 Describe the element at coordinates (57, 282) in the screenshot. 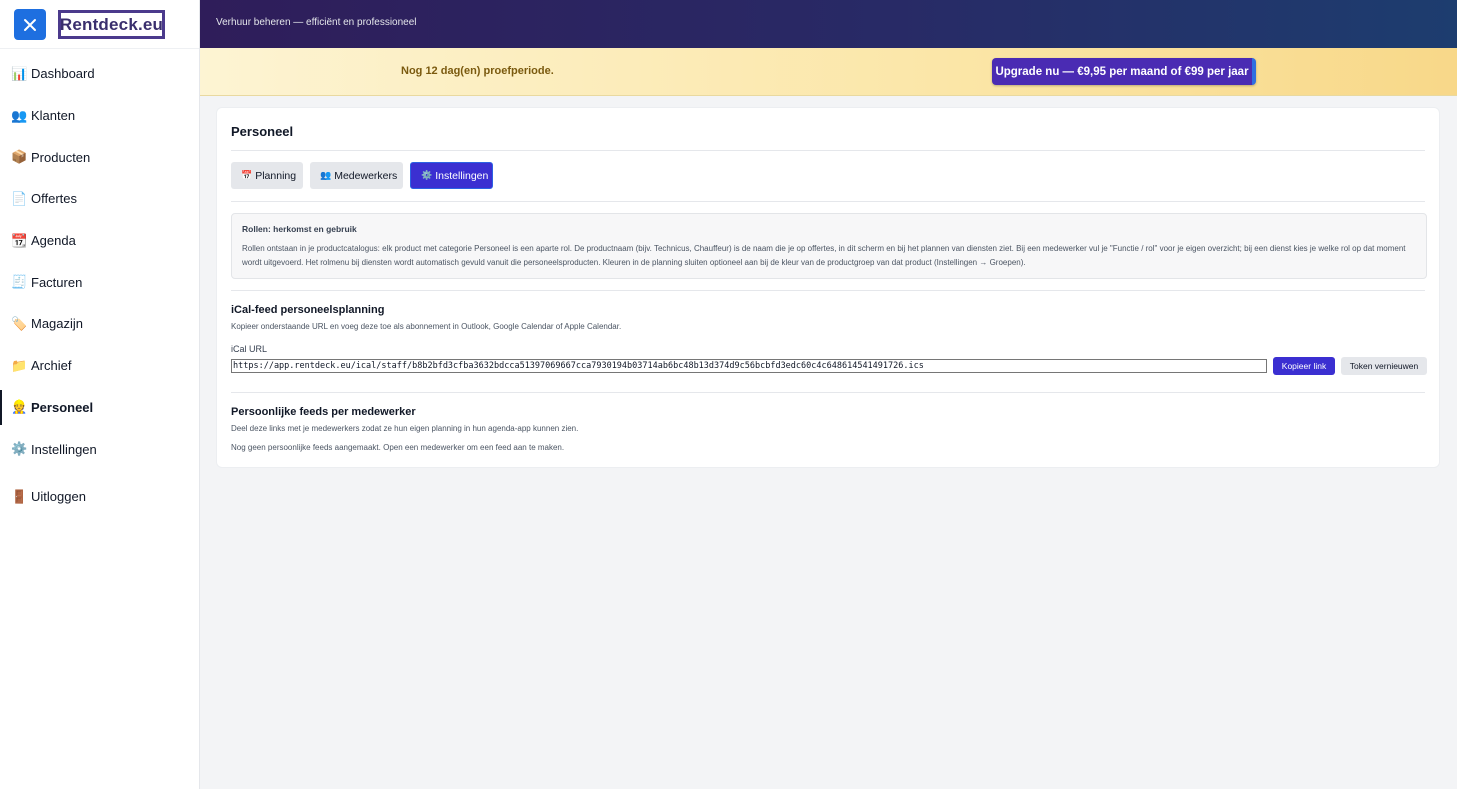

I see `sidebar-item-label: Facturen` at that location.